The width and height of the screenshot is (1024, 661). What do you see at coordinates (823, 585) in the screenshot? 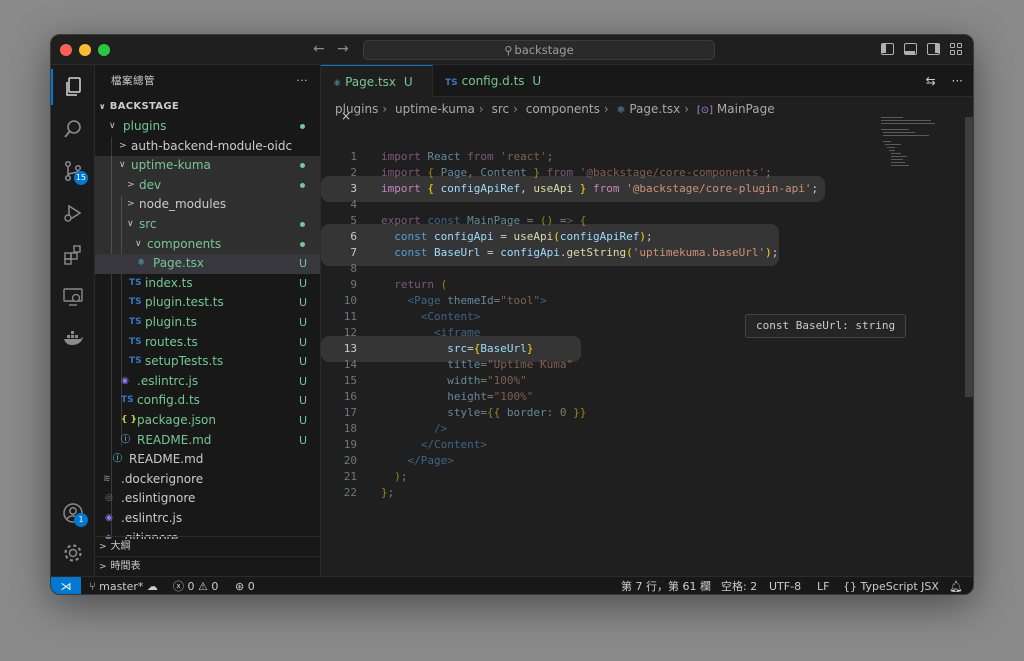
I see `eol-status: LF` at bounding box center [823, 585].